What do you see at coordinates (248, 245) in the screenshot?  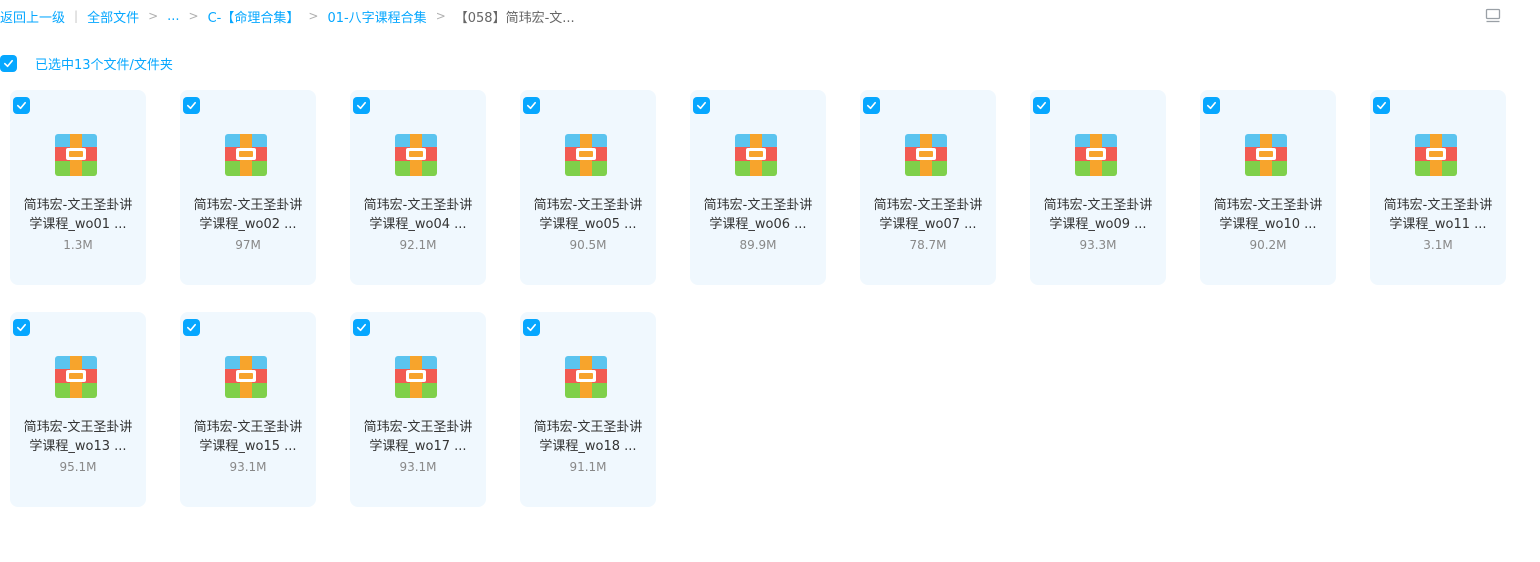 I see `file-size: 97M` at bounding box center [248, 245].